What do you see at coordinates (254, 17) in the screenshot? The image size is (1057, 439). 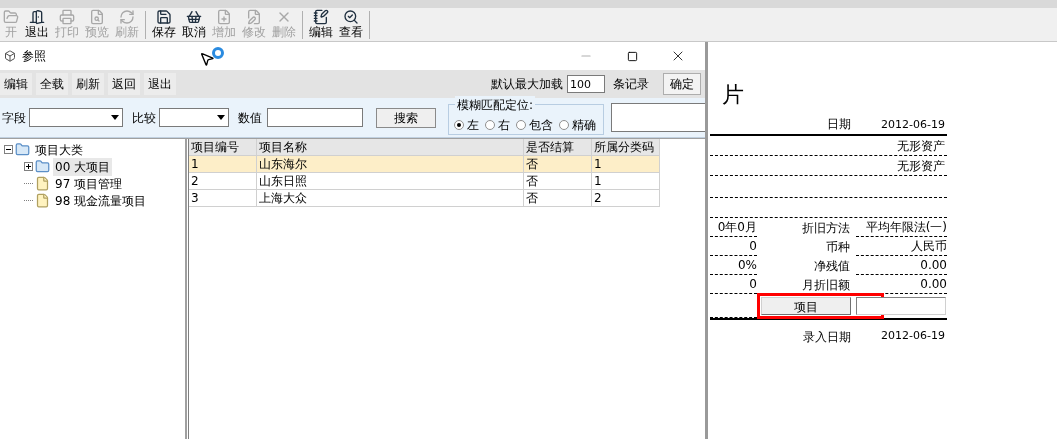 I see `file-pen-icon` at bounding box center [254, 17].